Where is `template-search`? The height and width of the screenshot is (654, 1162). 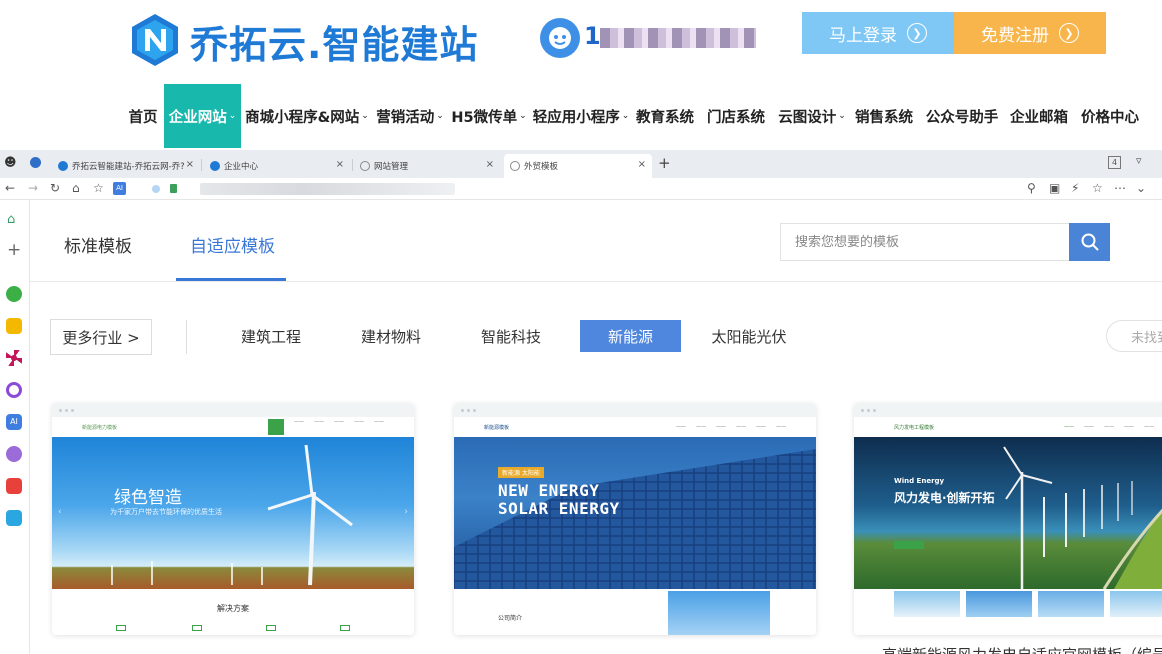
template-search is located at coordinates (945, 242).